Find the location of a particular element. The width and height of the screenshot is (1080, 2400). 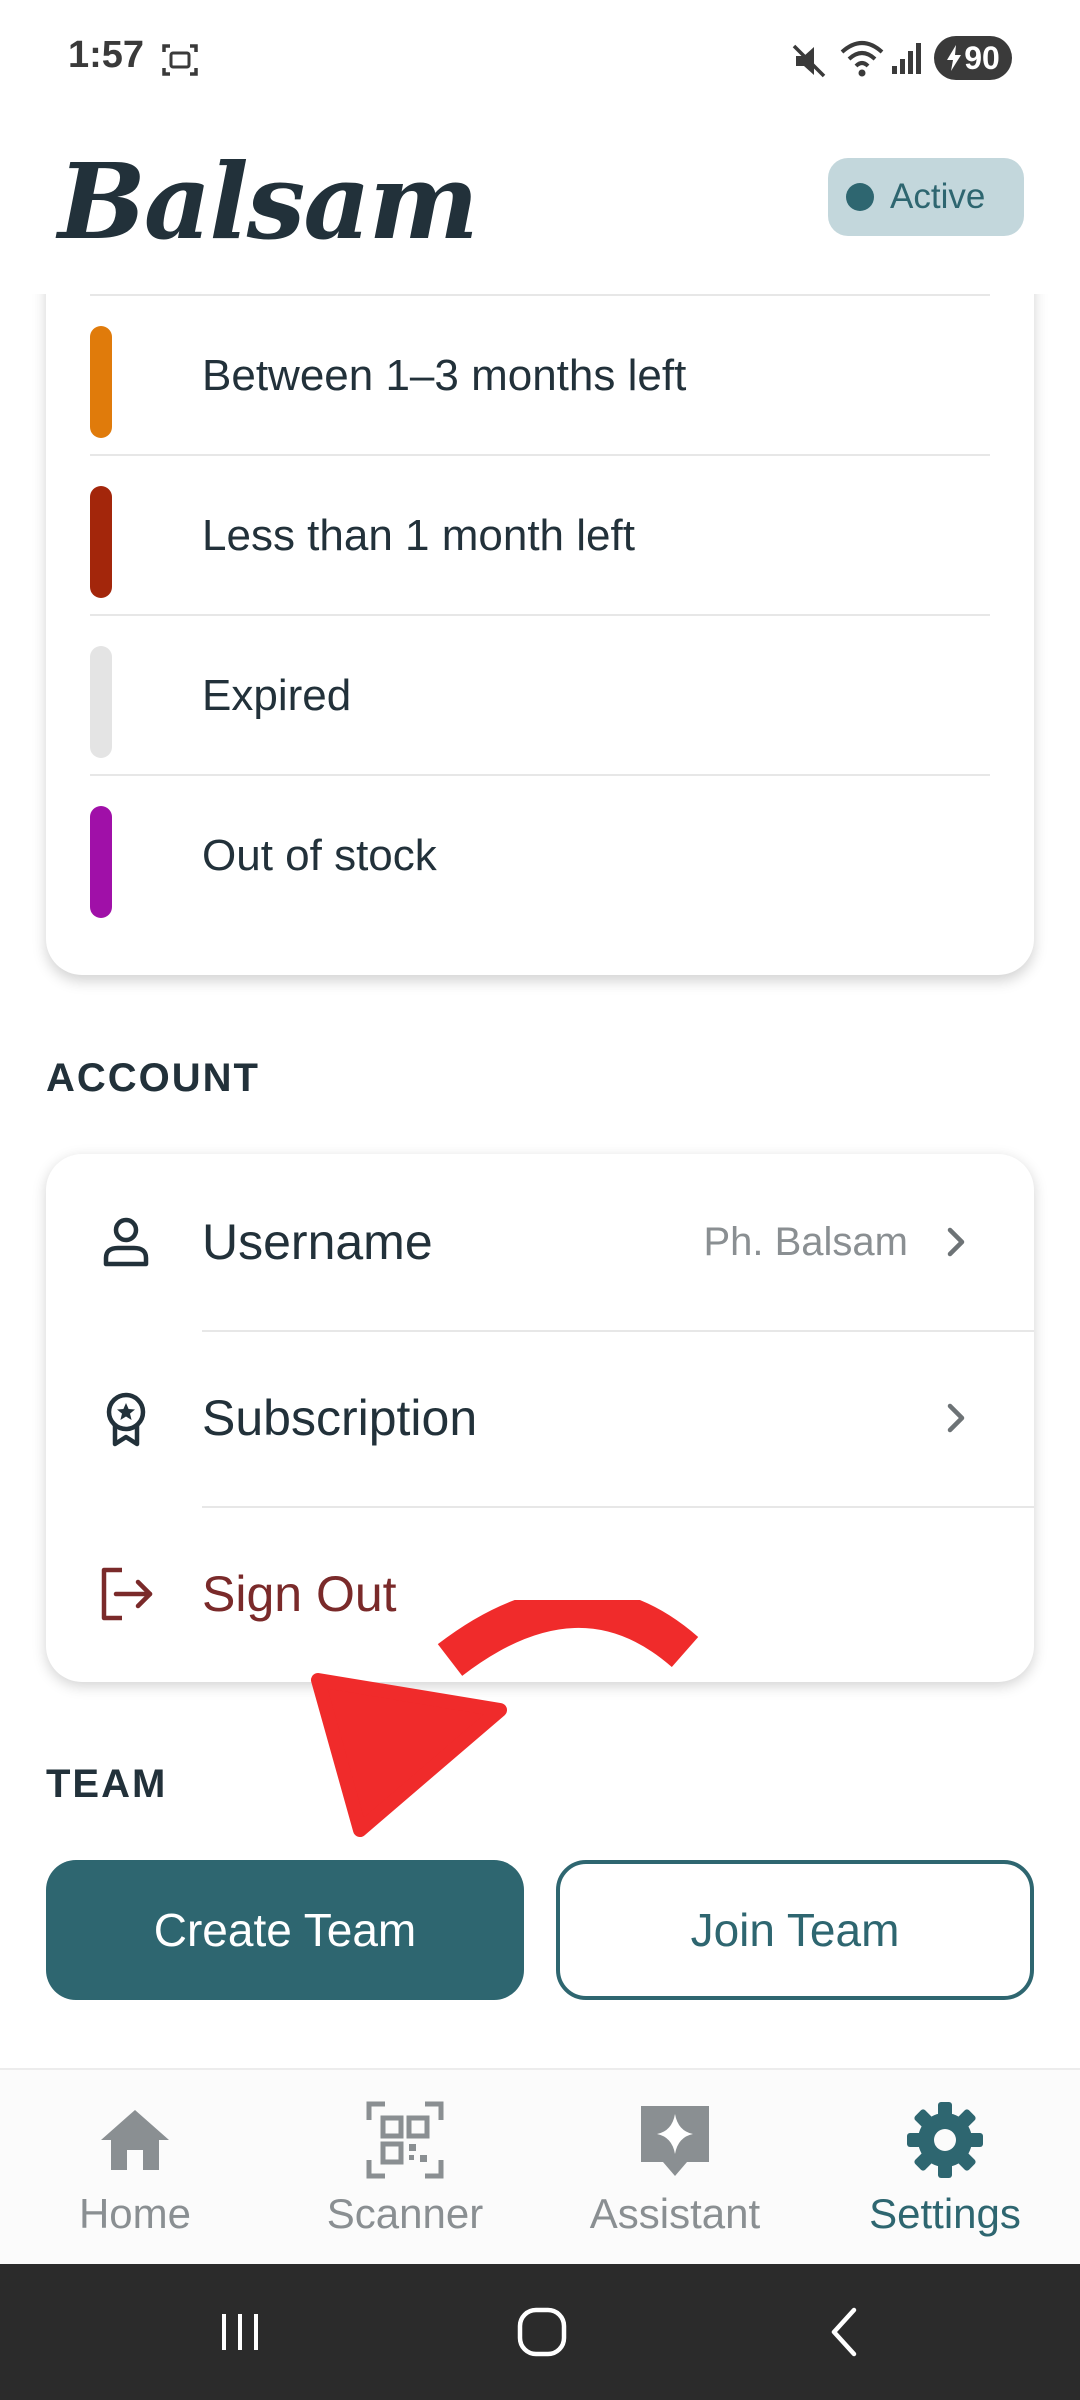

signal-icon is located at coordinates (906, 58).